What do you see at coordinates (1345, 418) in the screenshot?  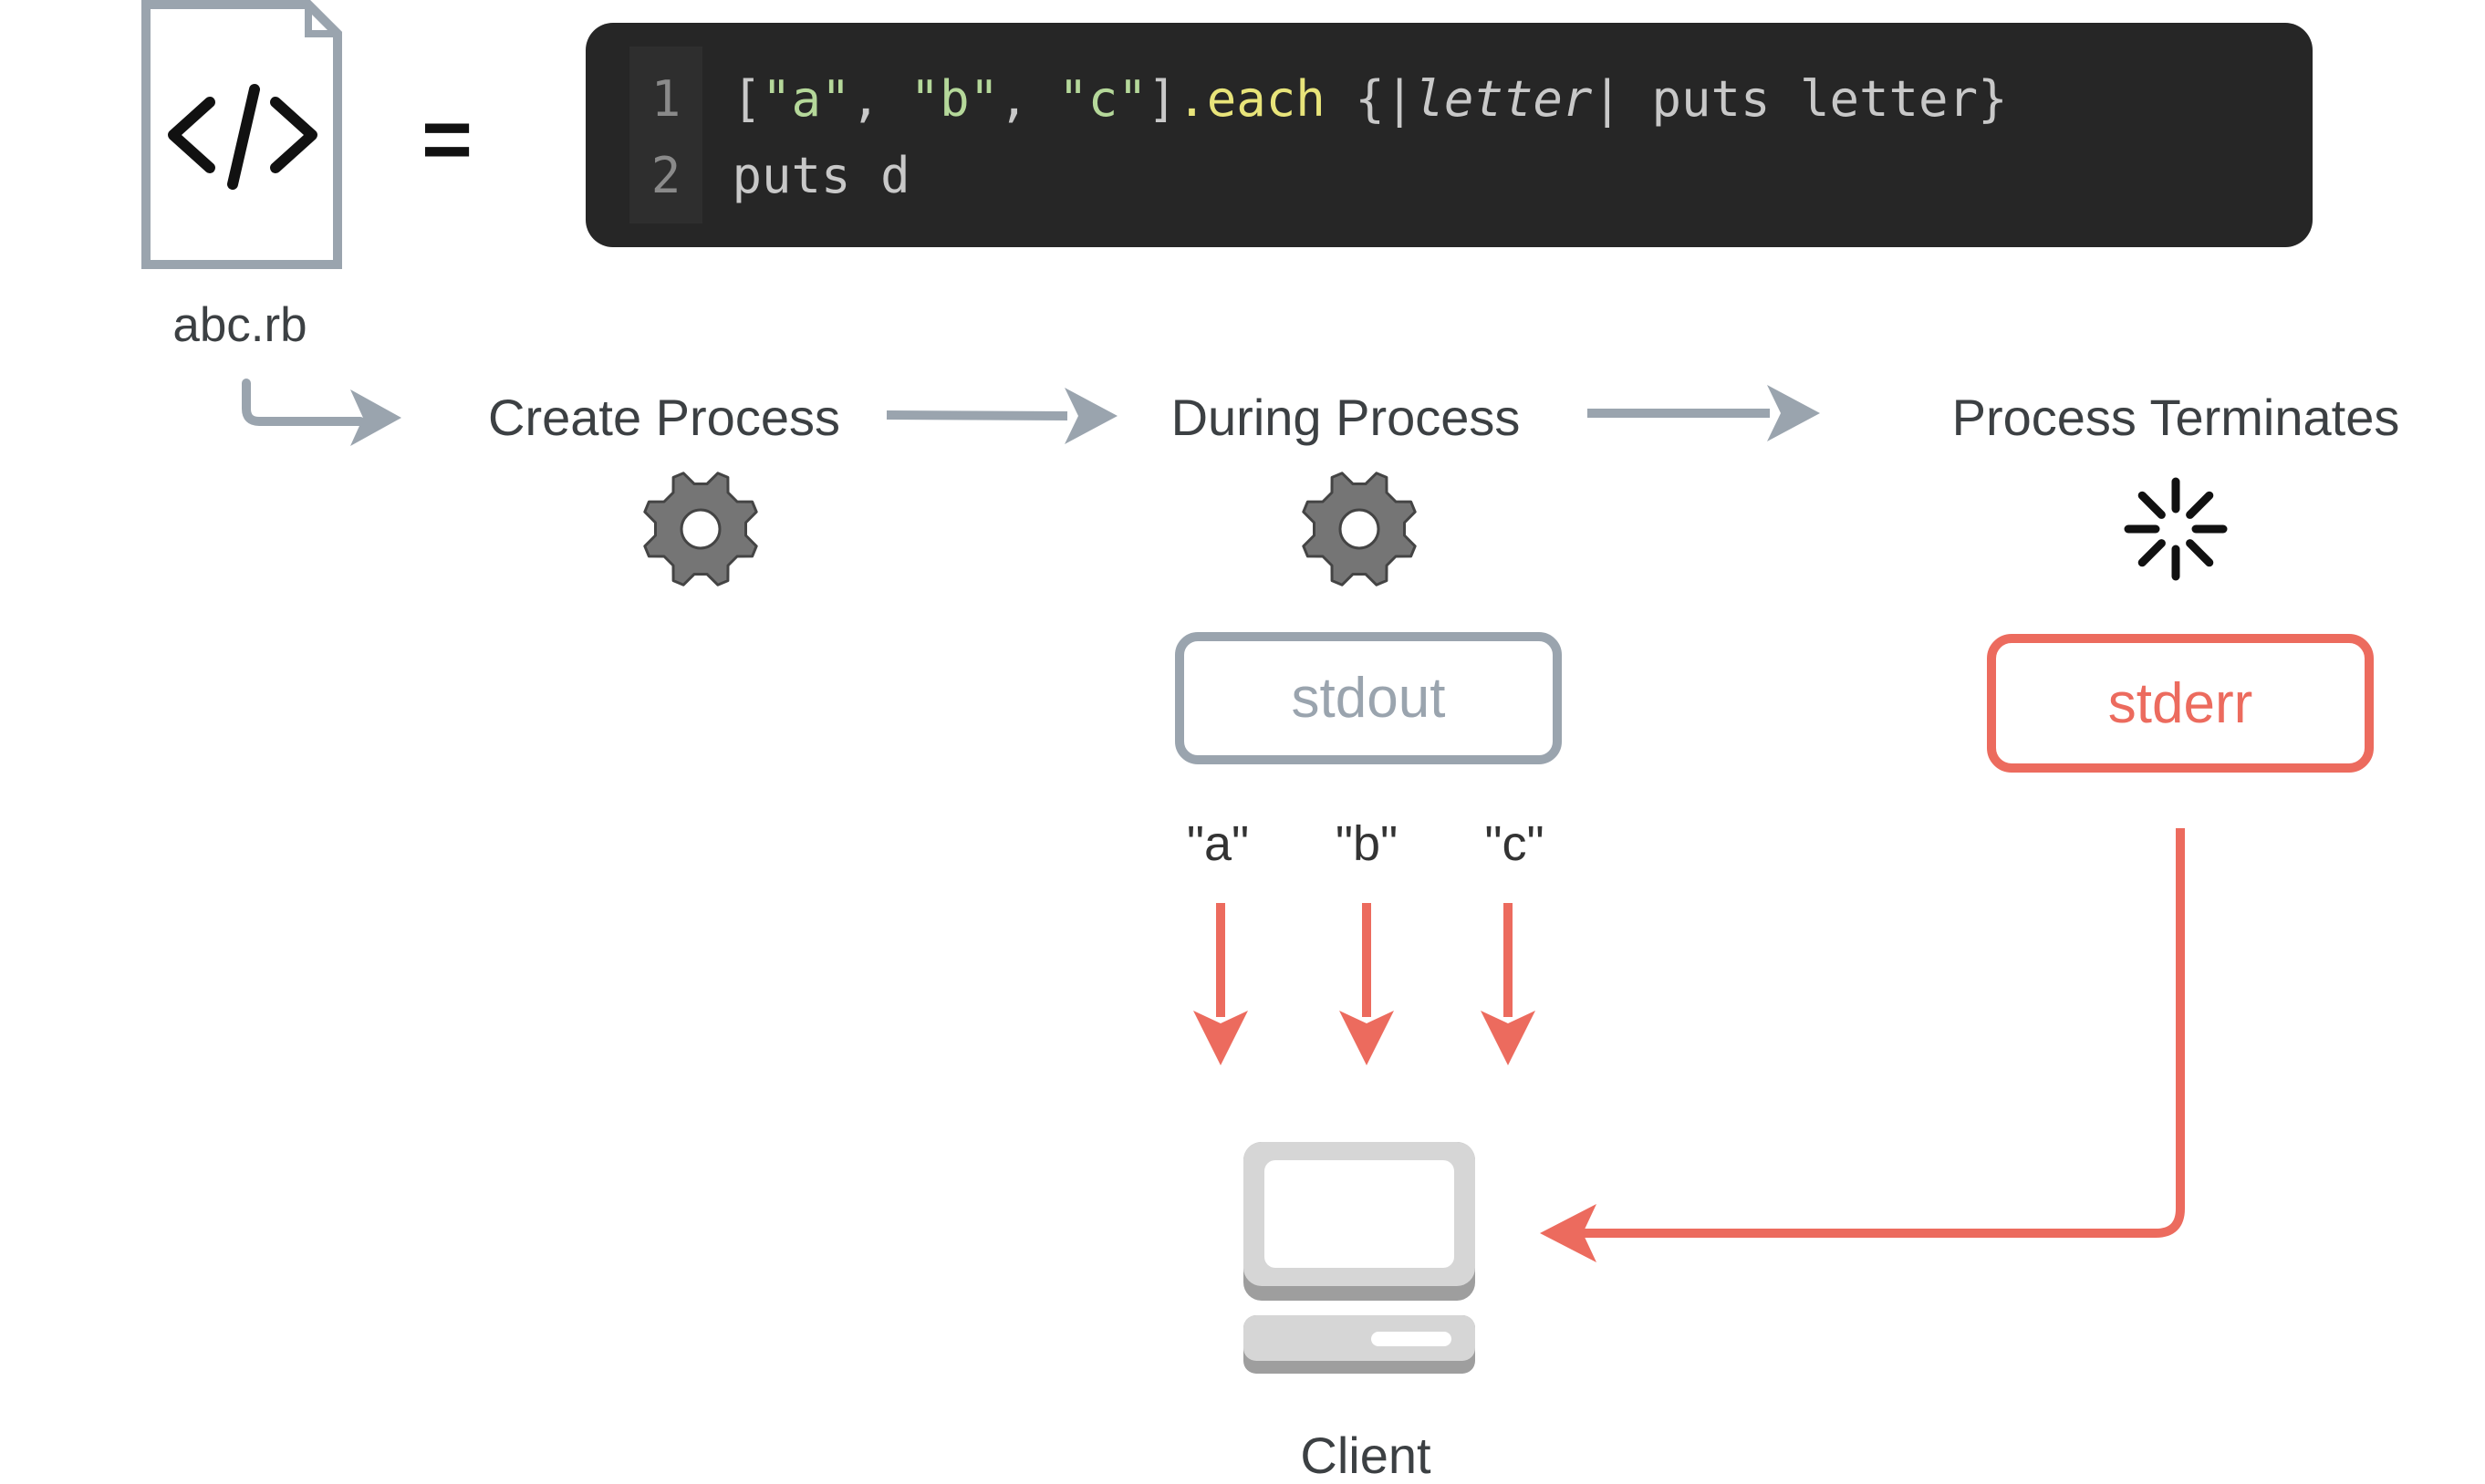 I see `step-during-process: During Process` at bounding box center [1345, 418].